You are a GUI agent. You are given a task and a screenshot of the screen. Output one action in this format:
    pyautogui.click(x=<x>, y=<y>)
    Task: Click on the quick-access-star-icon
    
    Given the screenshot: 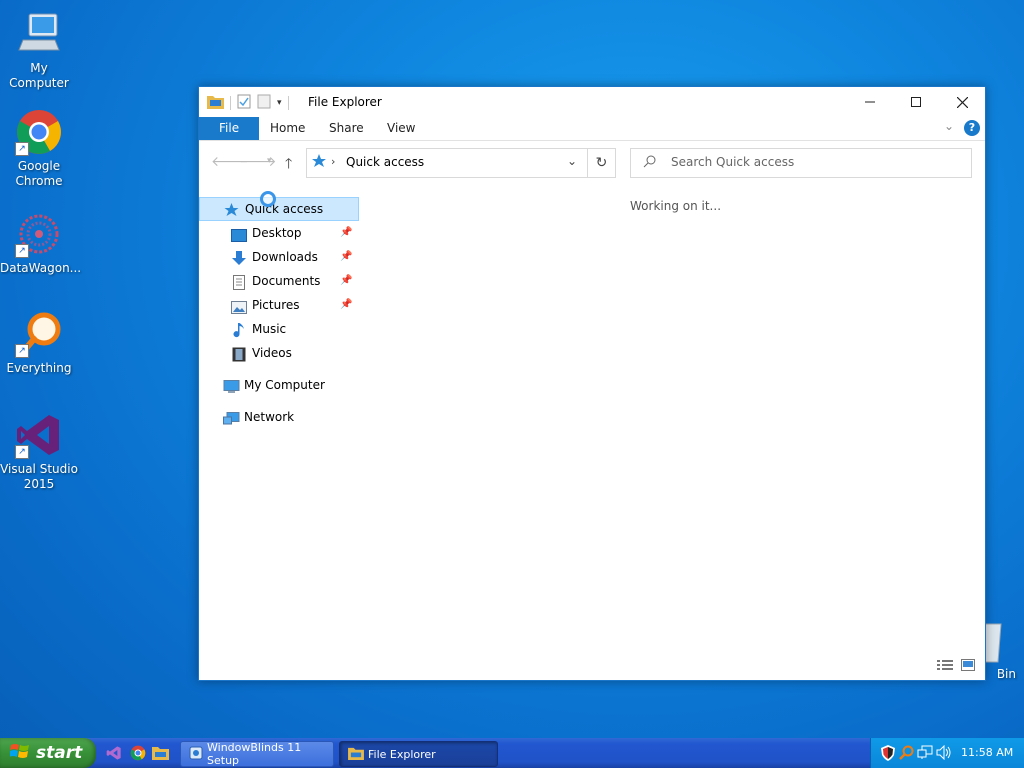 What is the action you would take?
    pyautogui.click(x=231, y=209)
    